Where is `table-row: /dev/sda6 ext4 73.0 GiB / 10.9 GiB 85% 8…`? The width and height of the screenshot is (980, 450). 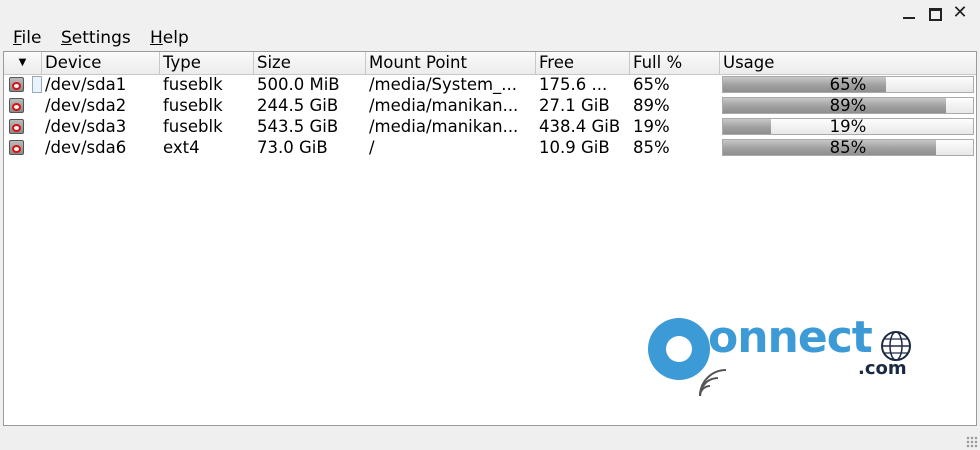 table-row: /dev/sda6 ext4 73.0 GiB / 10.9 GiB 85% 8… is located at coordinates (490, 147).